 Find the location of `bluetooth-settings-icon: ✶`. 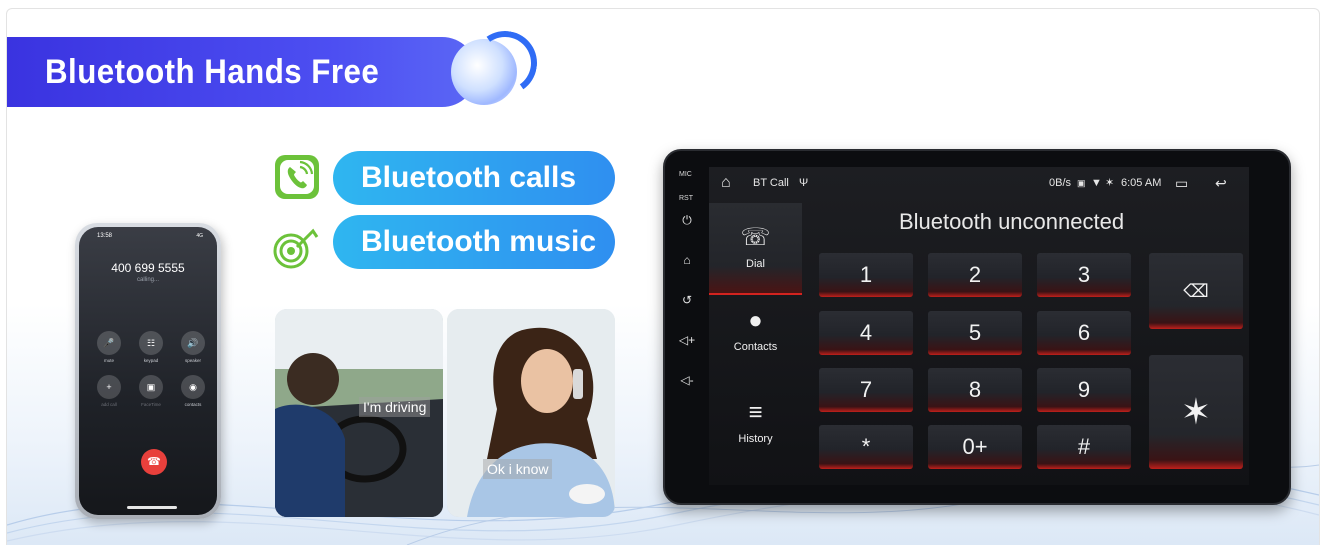

bluetooth-settings-icon: ✶ is located at coordinates (1196, 411).